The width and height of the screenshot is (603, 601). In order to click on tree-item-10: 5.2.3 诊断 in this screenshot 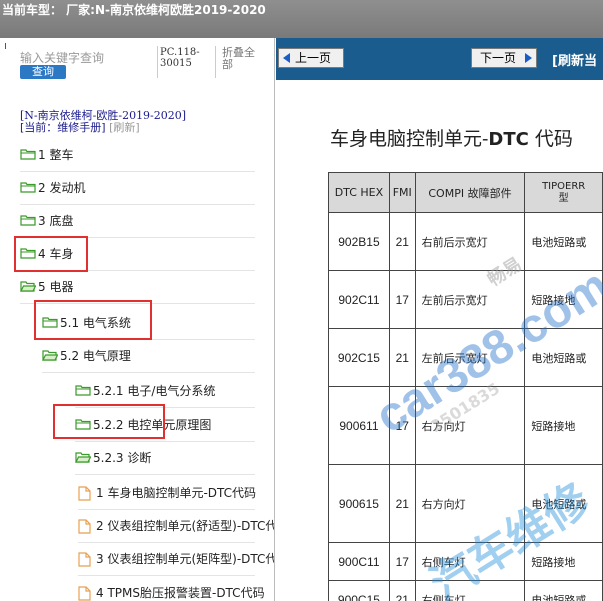, I will do `click(137, 458)`.